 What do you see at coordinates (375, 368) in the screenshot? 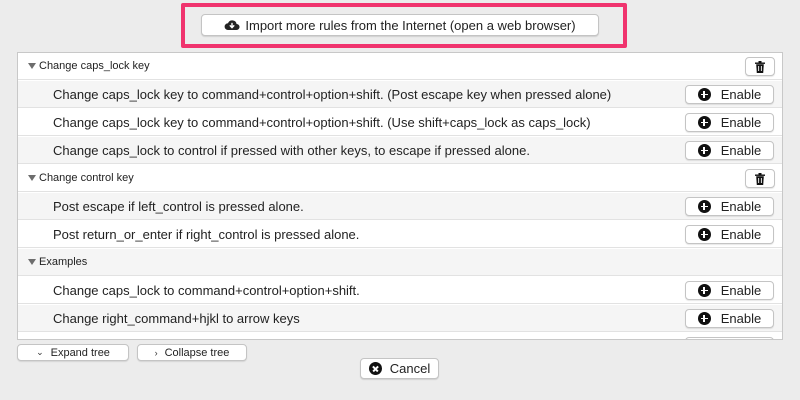
I see `close-circle-icon` at bounding box center [375, 368].